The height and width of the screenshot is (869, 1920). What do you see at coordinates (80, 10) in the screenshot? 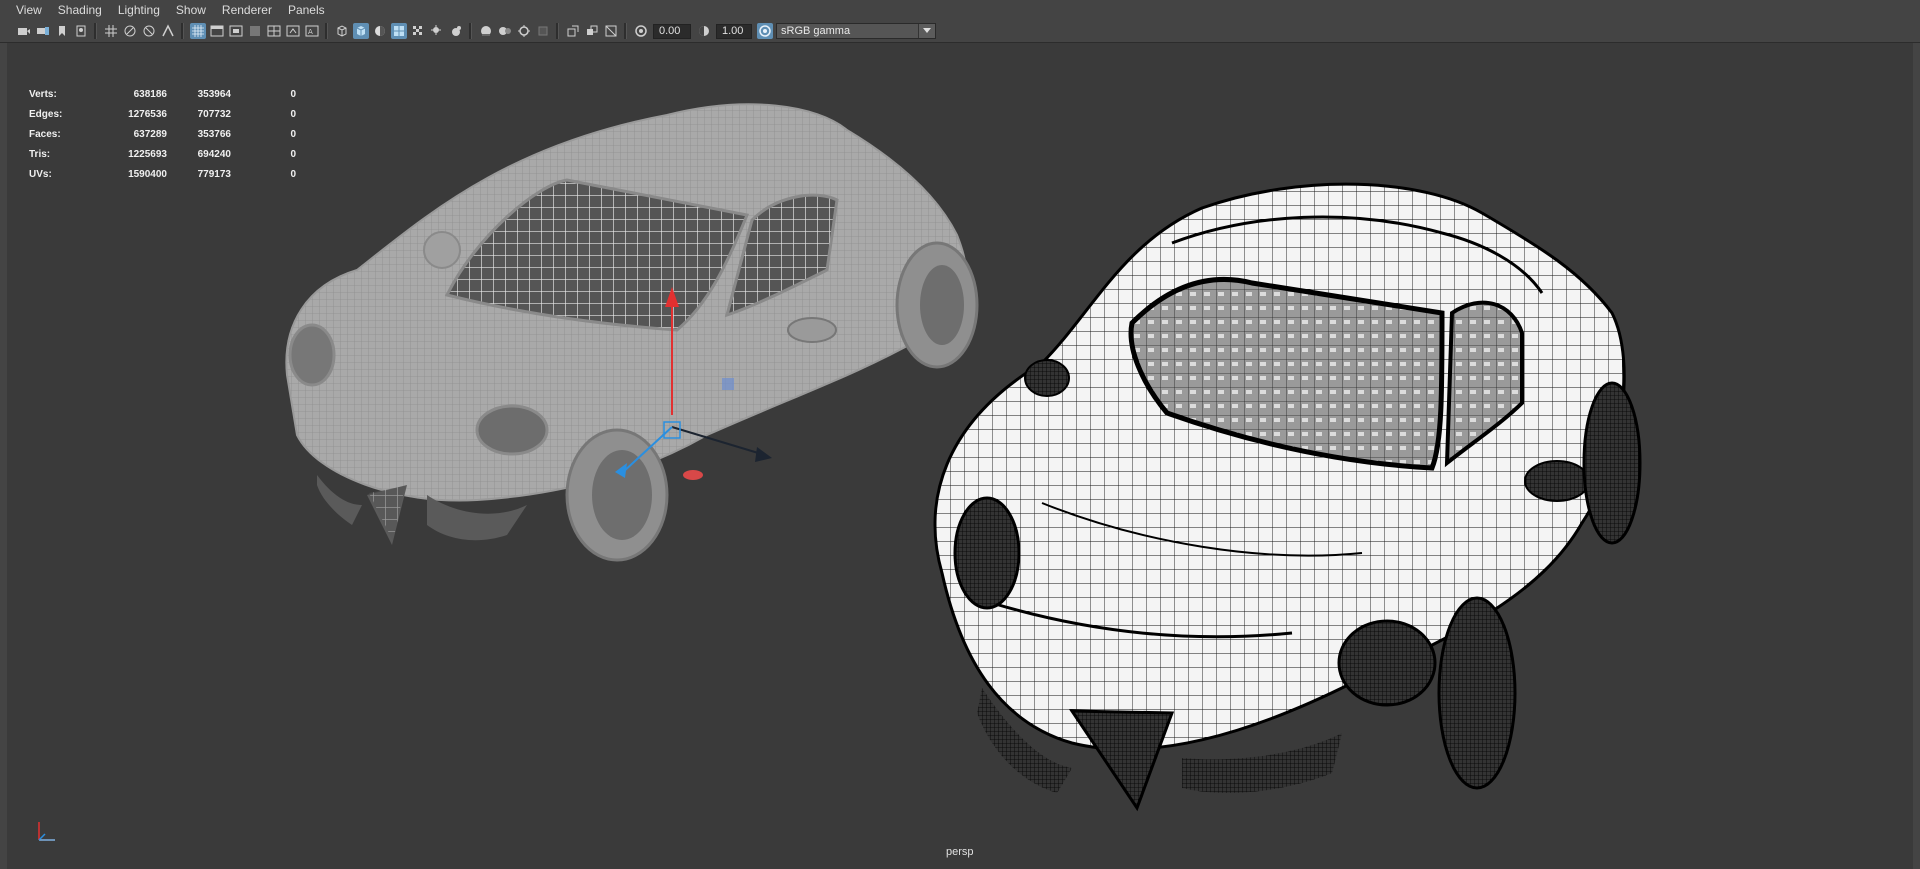
I see `menu-shading: Shading` at bounding box center [80, 10].